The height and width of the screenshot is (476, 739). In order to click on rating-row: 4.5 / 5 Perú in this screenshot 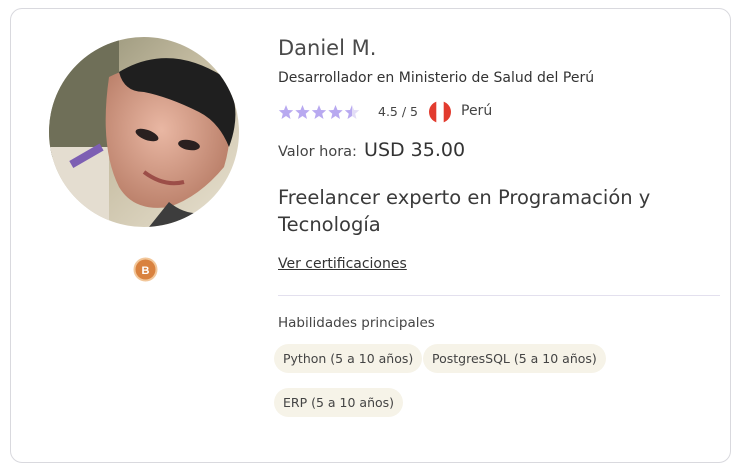, I will do `click(428, 112)`.